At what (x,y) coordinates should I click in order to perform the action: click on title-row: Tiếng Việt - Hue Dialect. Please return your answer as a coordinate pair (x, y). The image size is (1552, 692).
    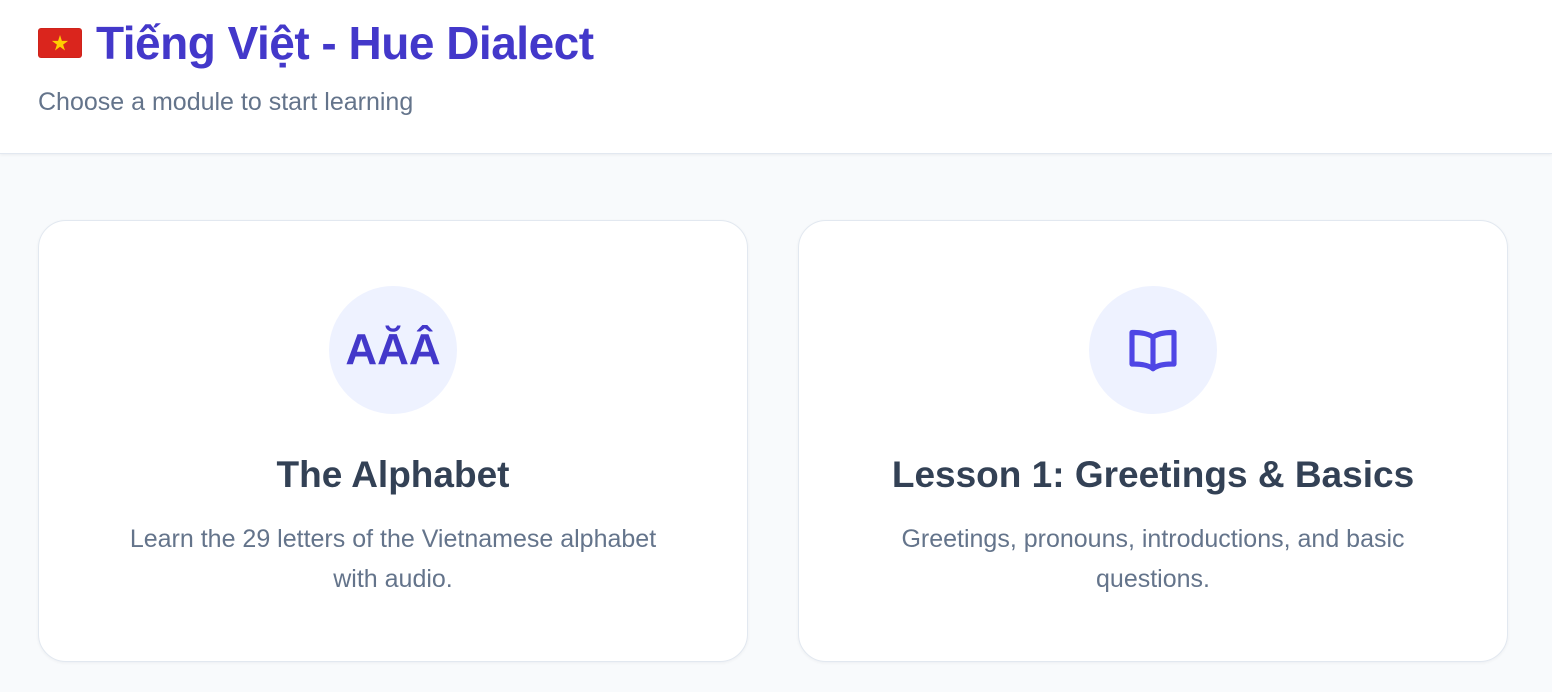
    Looking at the image, I should click on (316, 43).